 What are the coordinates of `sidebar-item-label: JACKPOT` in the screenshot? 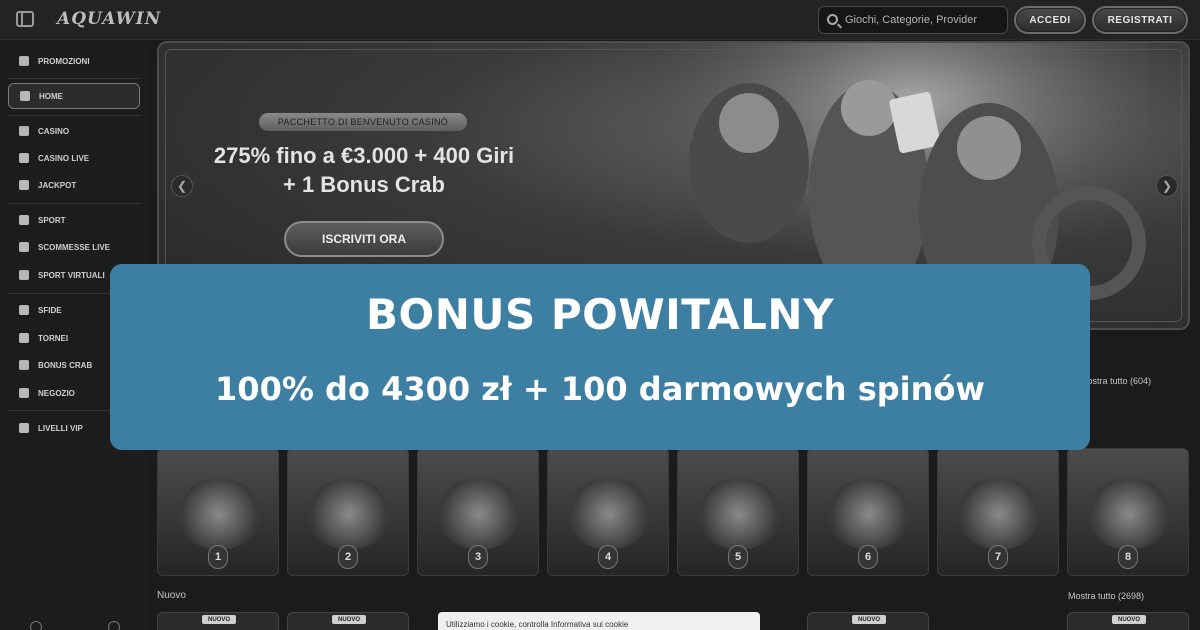 It's located at (57, 185).